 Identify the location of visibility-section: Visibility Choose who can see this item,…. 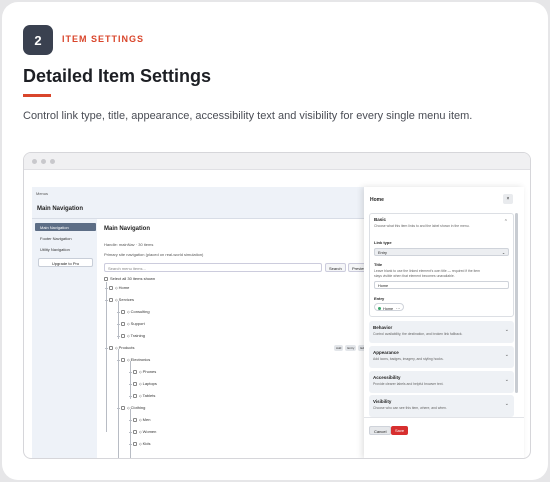
(441, 406).